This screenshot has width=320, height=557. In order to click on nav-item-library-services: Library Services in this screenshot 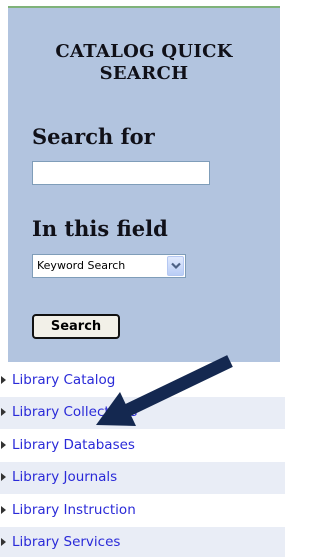, I will do `click(142, 541)`.